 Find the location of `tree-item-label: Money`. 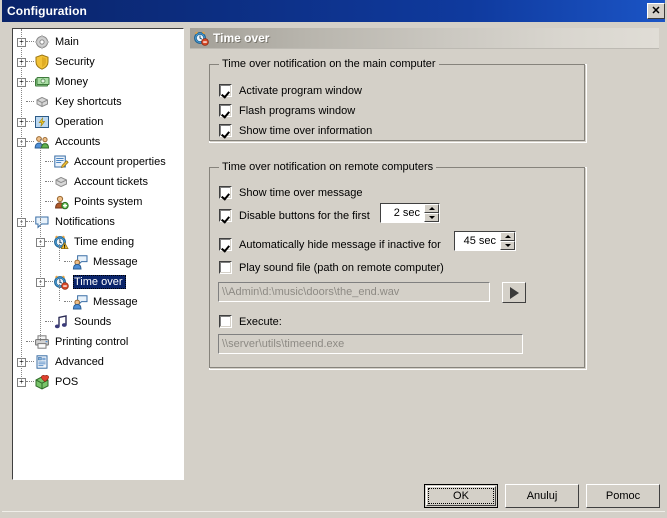

tree-item-label: Money is located at coordinates (72, 82).